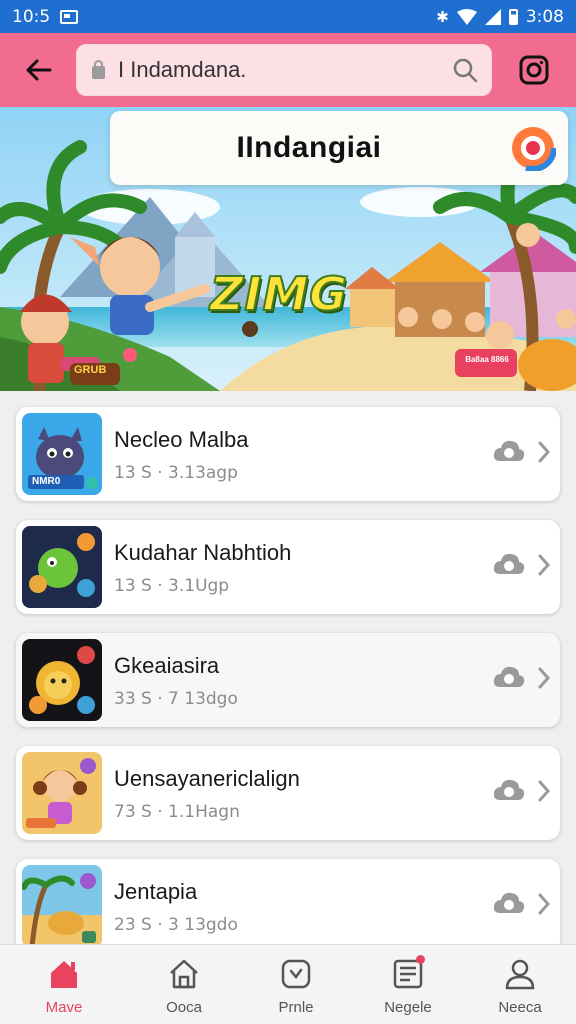 This screenshot has width=576, height=1024. I want to click on status-bar: 10:5 ✱ 3:08, so click(288, 16).